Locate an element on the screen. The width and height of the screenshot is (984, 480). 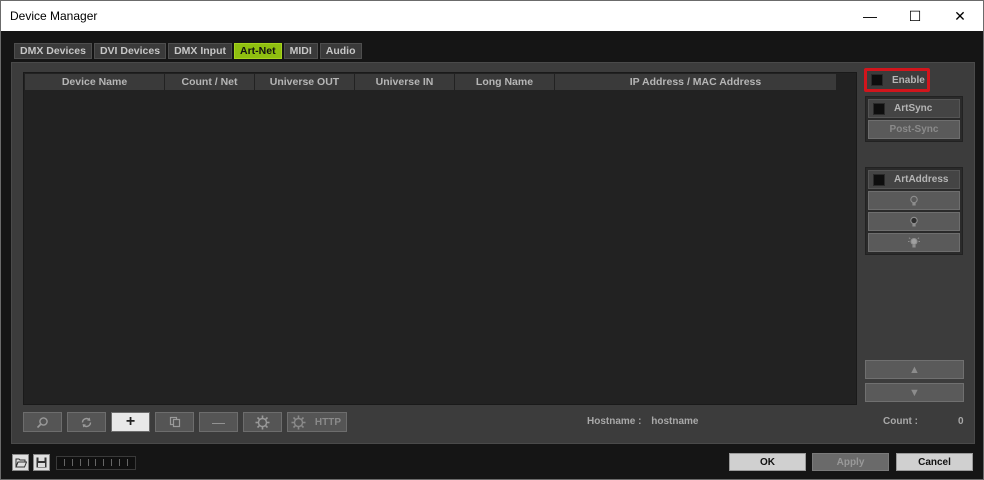
led-mute-button is located at coordinates (914, 221).